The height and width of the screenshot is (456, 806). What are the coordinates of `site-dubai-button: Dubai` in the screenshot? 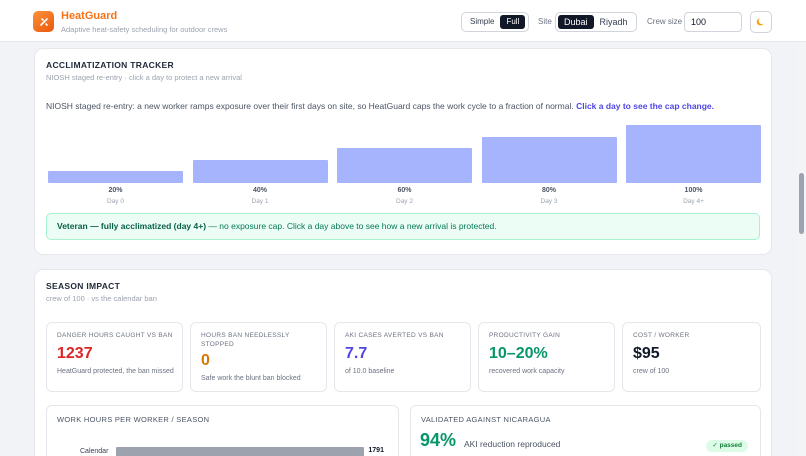 It's located at (576, 22).